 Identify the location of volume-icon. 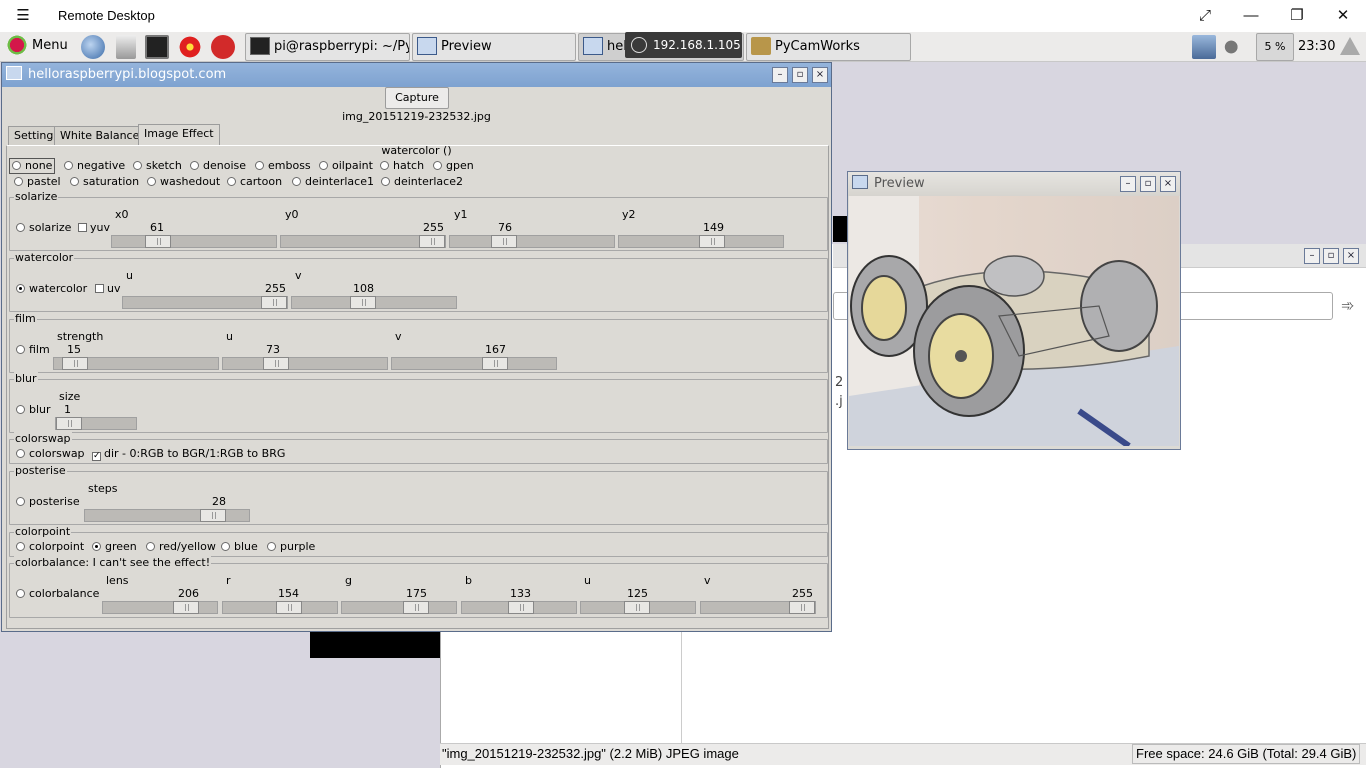
(1236, 47).